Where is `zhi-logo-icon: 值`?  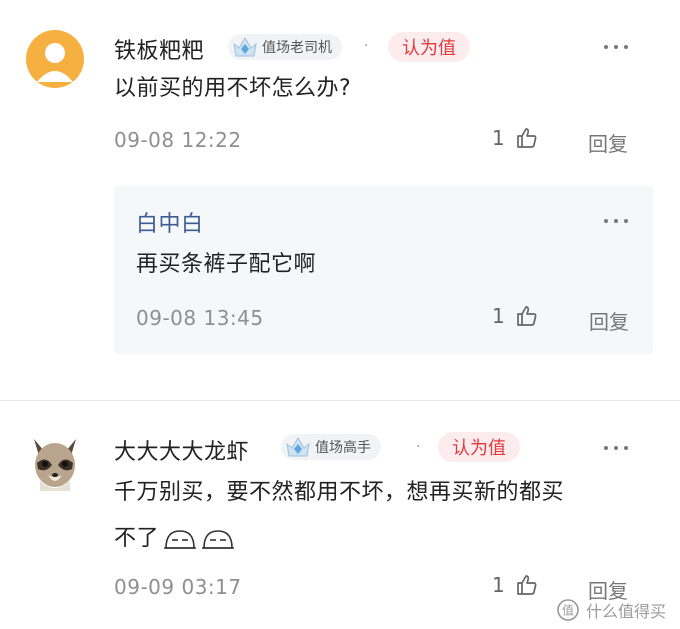 zhi-logo-icon: 值 is located at coordinates (568, 610).